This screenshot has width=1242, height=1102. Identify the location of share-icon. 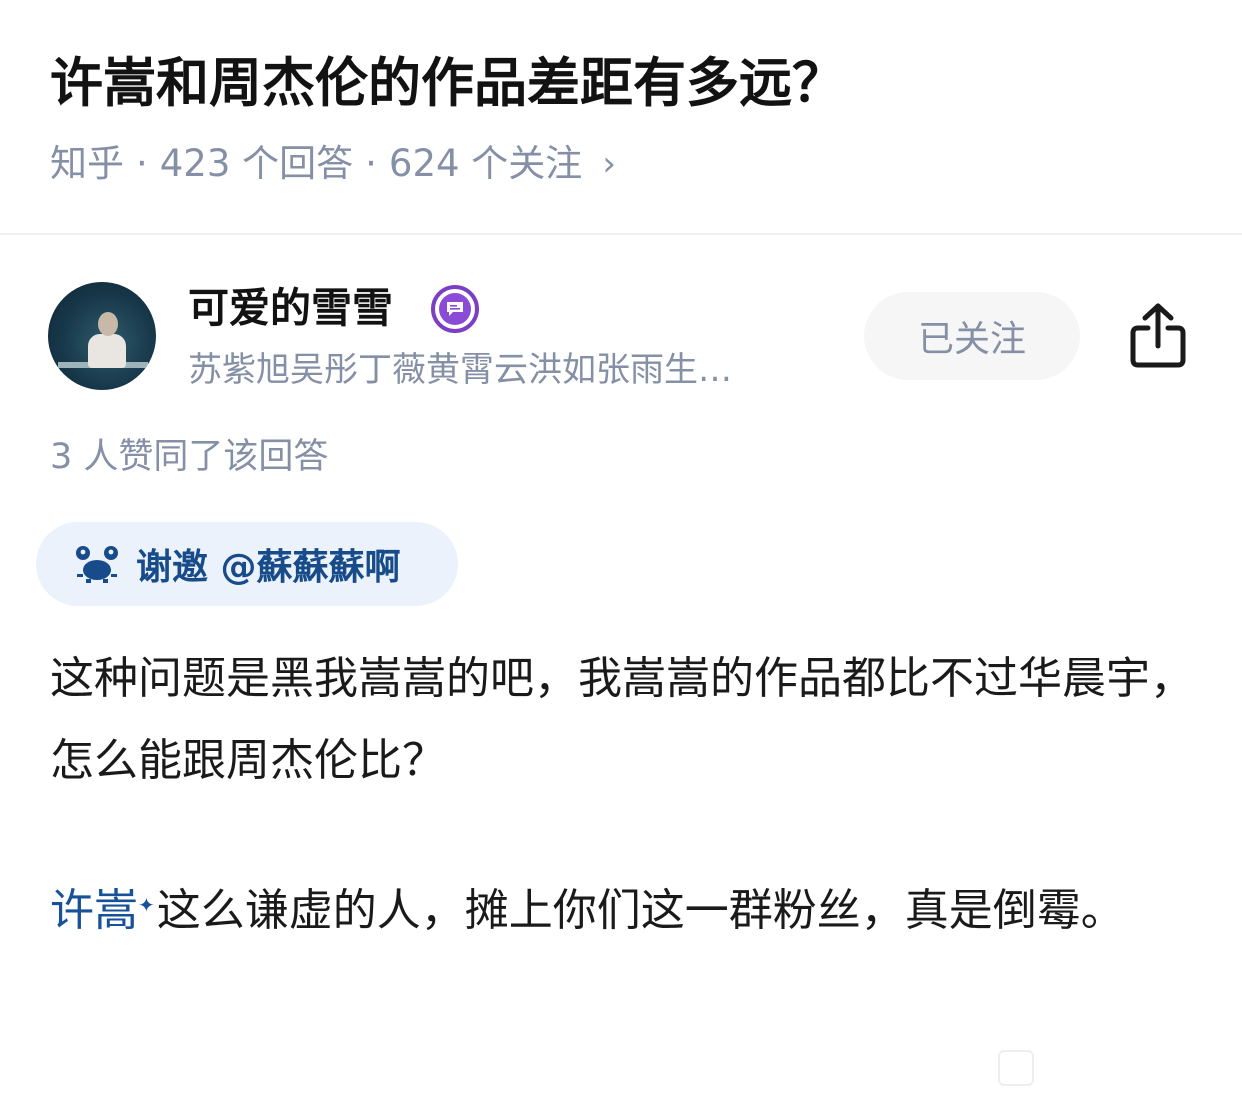
(1158, 335).